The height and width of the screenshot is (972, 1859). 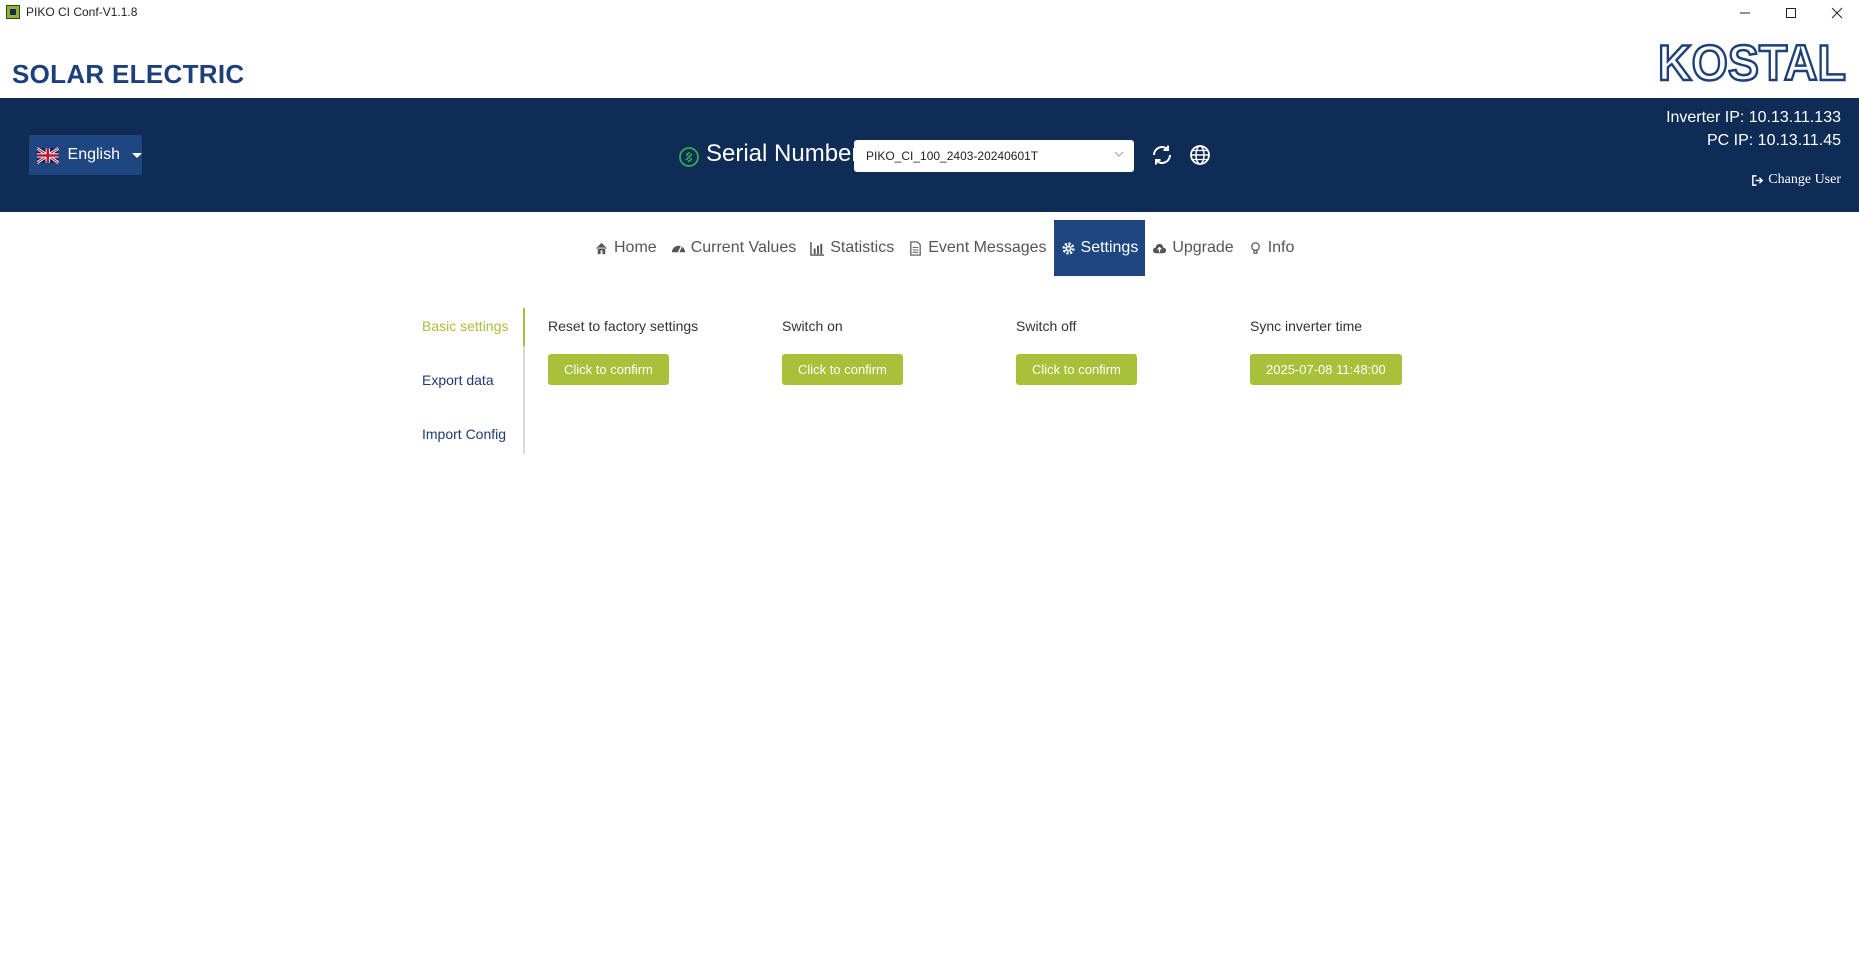 What do you see at coordinates (1162, 155) in the screenshot?
I see `refresh-icon` at bounding box center [1162, 155].